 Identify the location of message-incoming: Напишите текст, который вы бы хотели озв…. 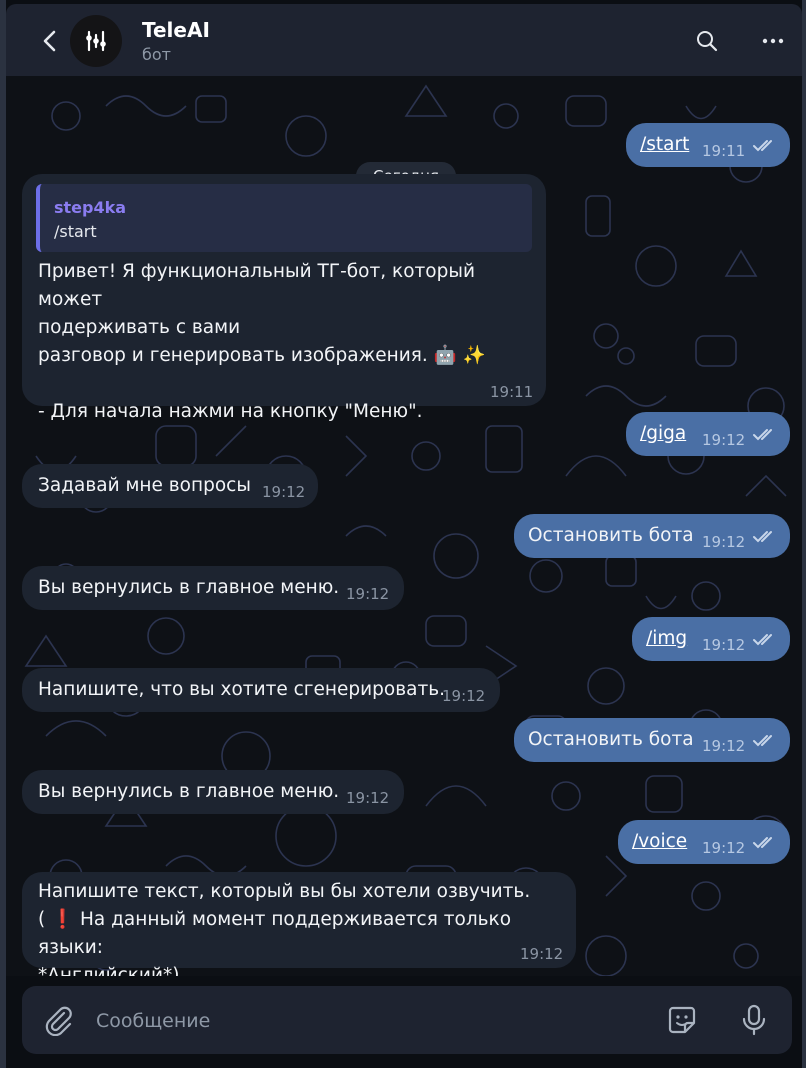
(299, 924).